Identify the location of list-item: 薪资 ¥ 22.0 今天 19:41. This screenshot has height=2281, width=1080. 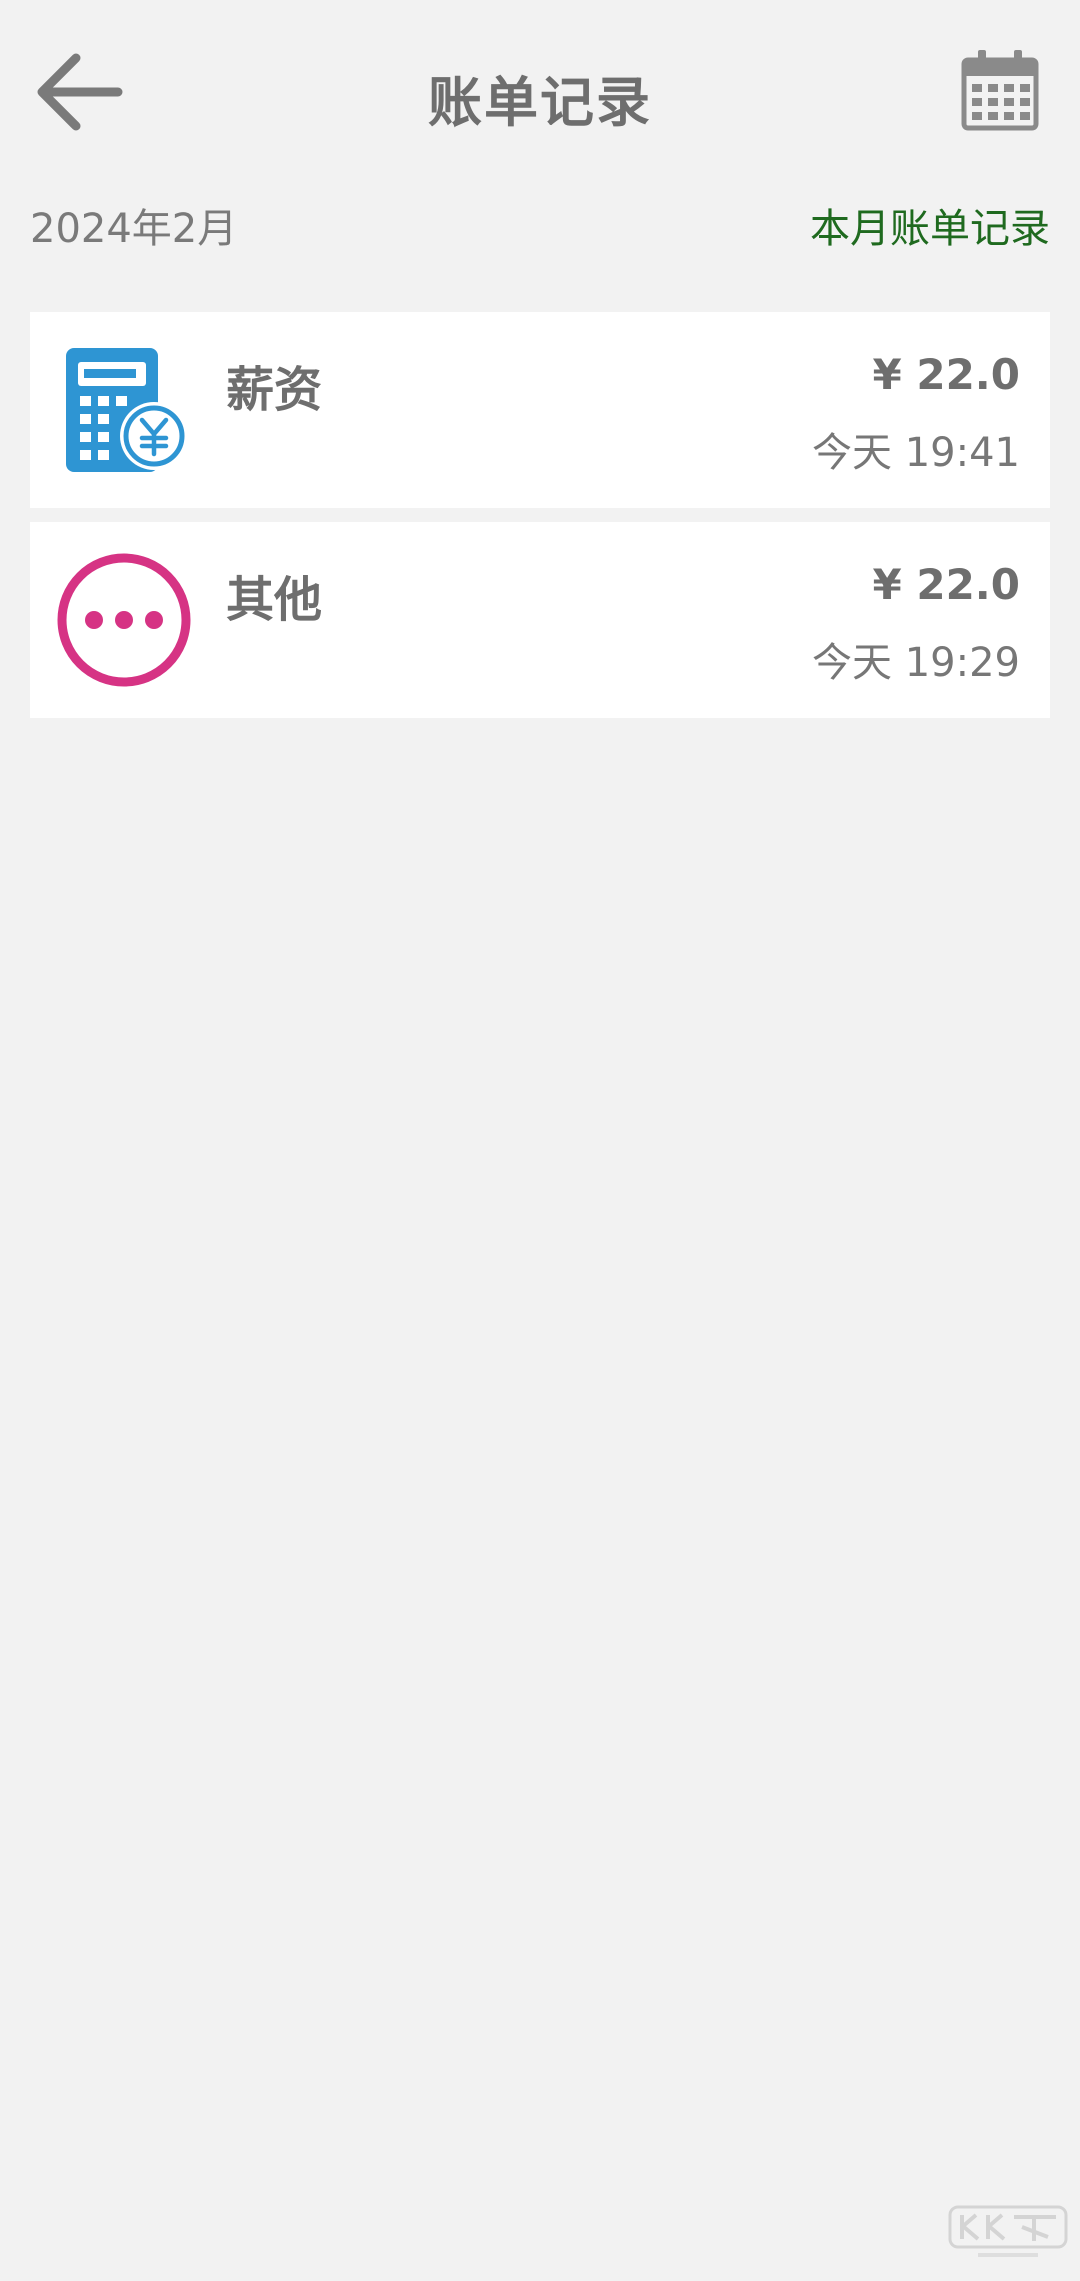
(540, 410).